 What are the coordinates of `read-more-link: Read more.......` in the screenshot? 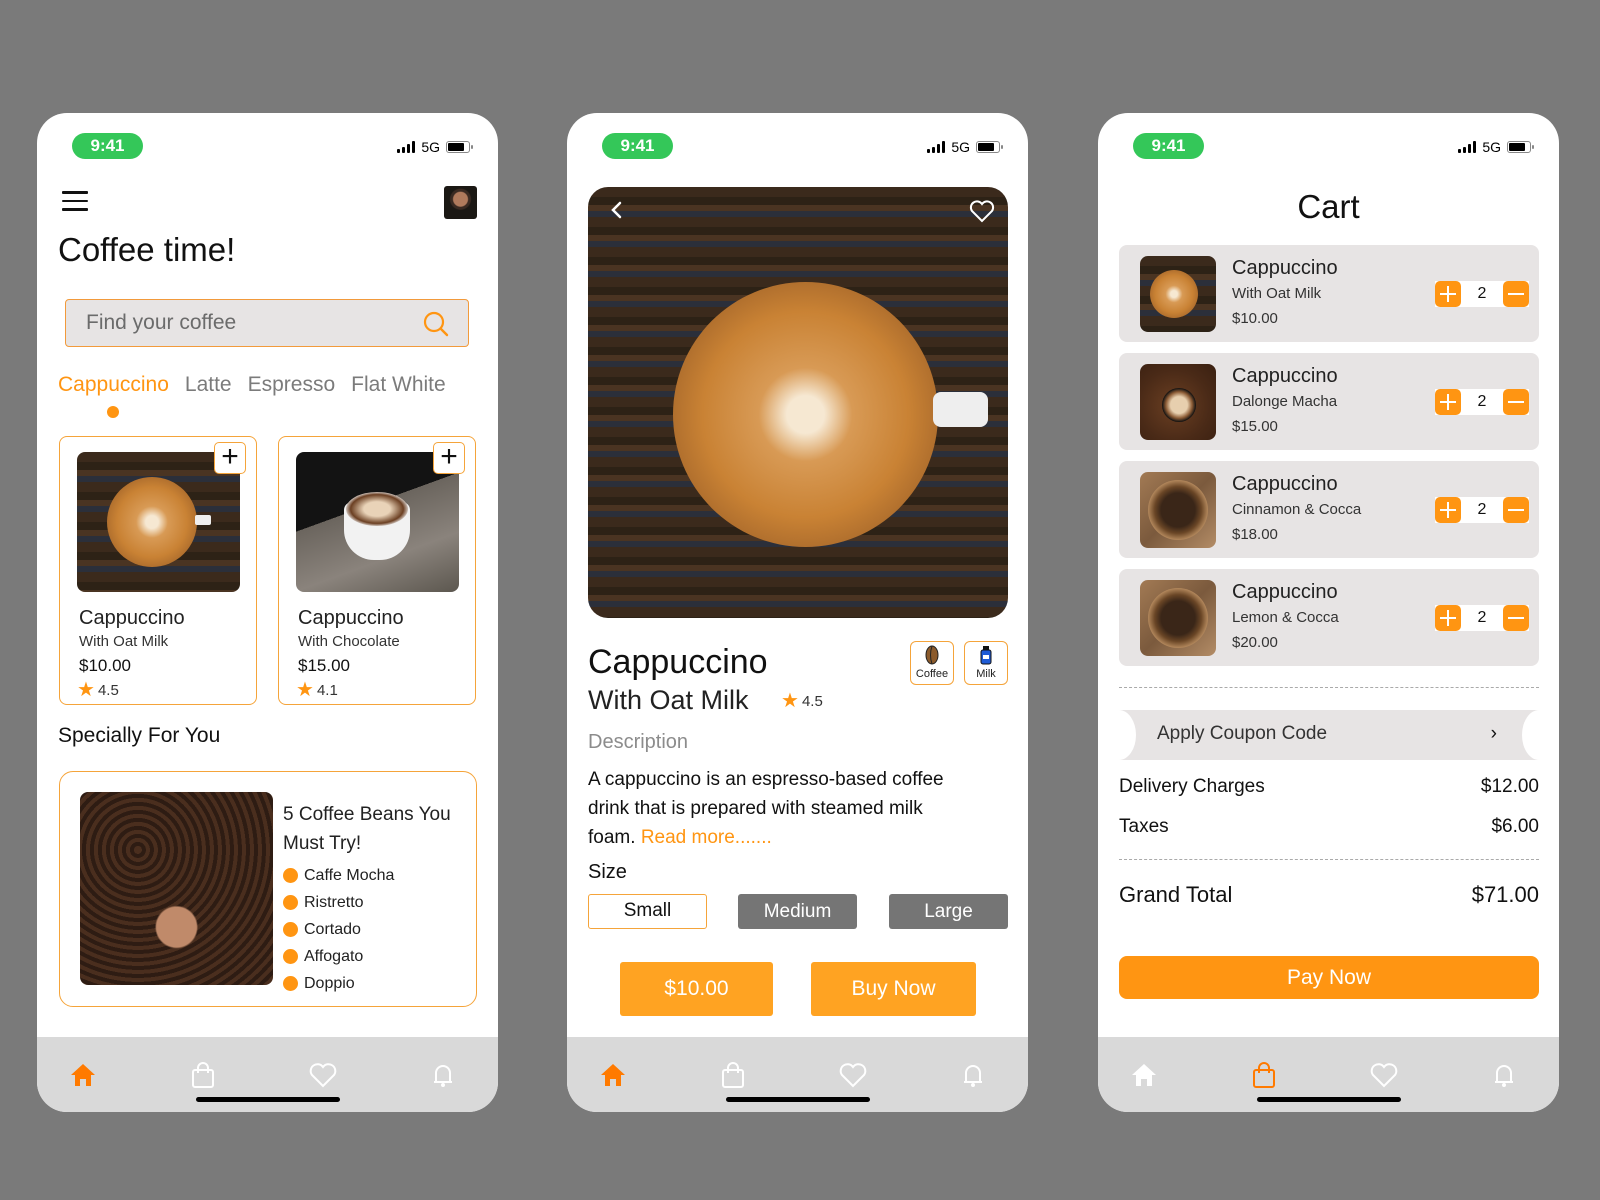 It's located at (706, 837).